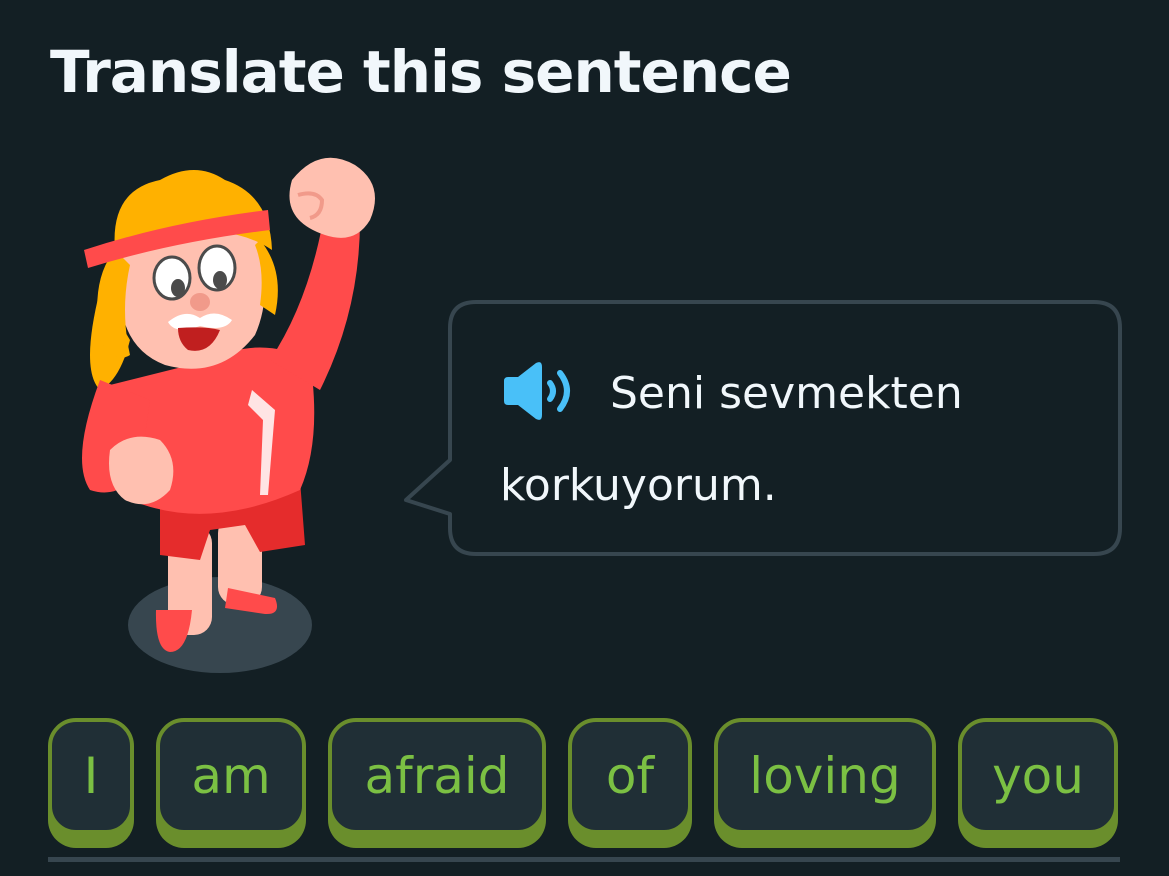 Image resolution: width=1169 pixels, height=876 pixels. What do you see at coordinates (1038, 776) in the screenshot?
I see `word-tile: you` at bounding box center [1038, 776].